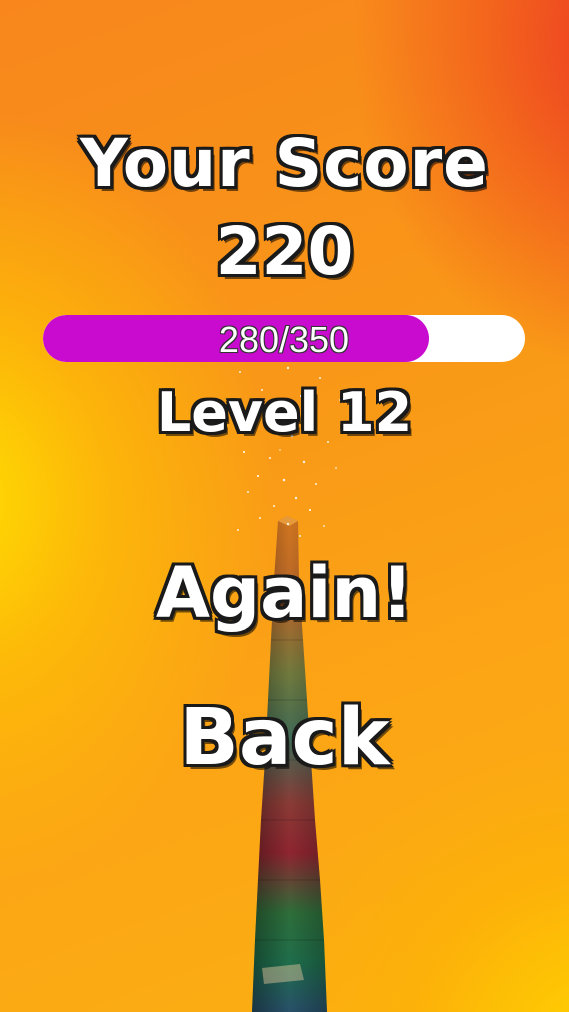  I want to click on level-progress-bar: 280/350, so click(284, 338).